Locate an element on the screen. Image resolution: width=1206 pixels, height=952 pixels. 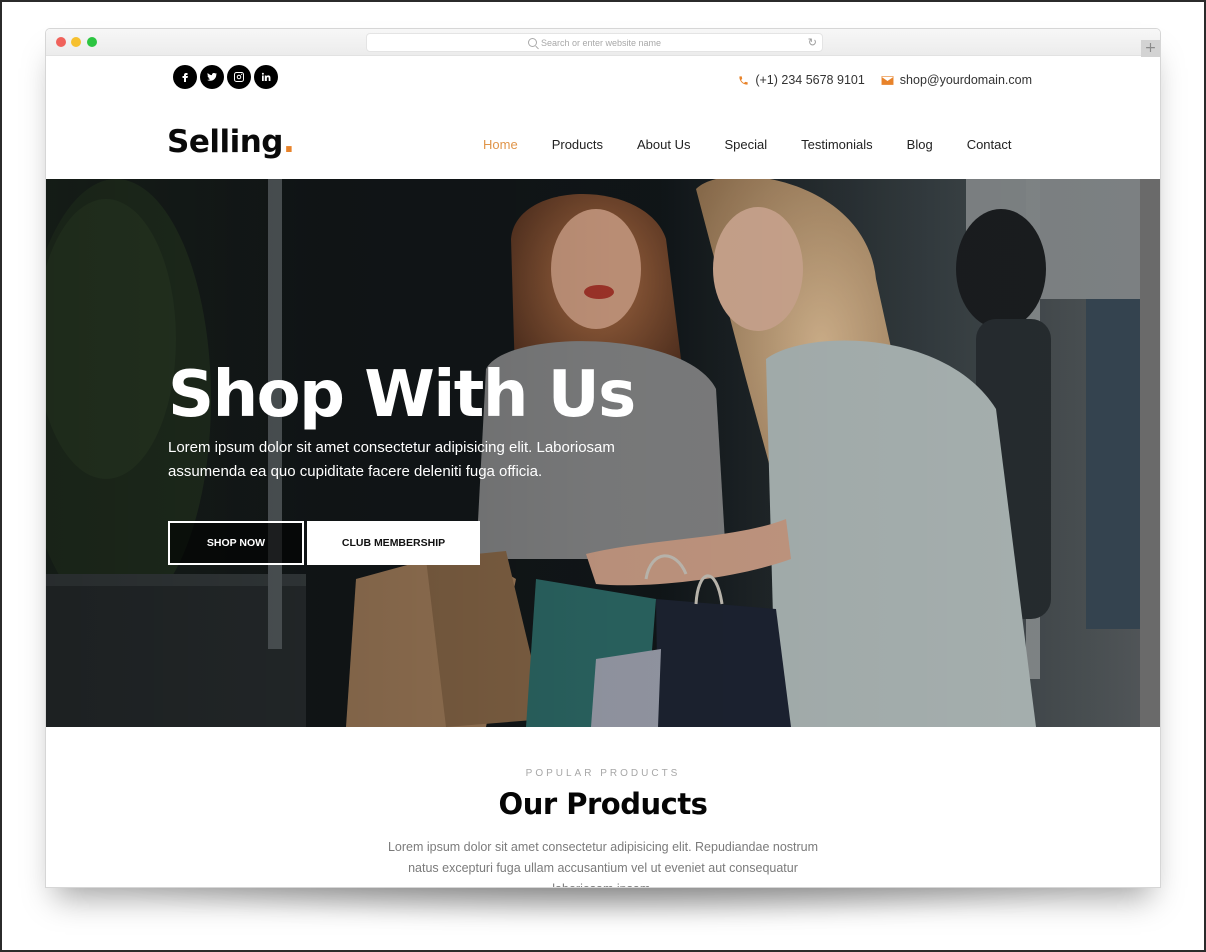
instagram-link is located at coordinates (239, 77).